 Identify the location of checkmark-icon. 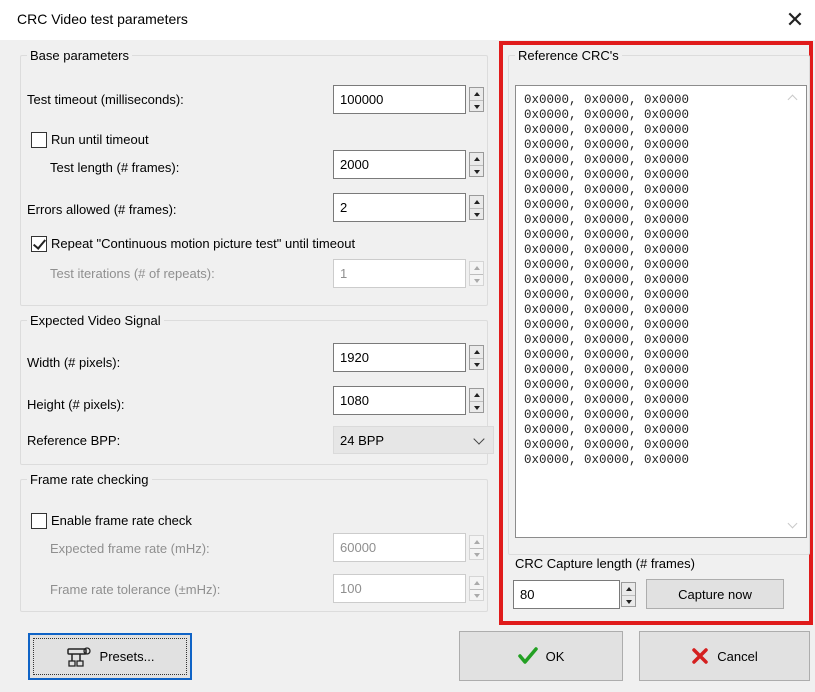
(39, 243).